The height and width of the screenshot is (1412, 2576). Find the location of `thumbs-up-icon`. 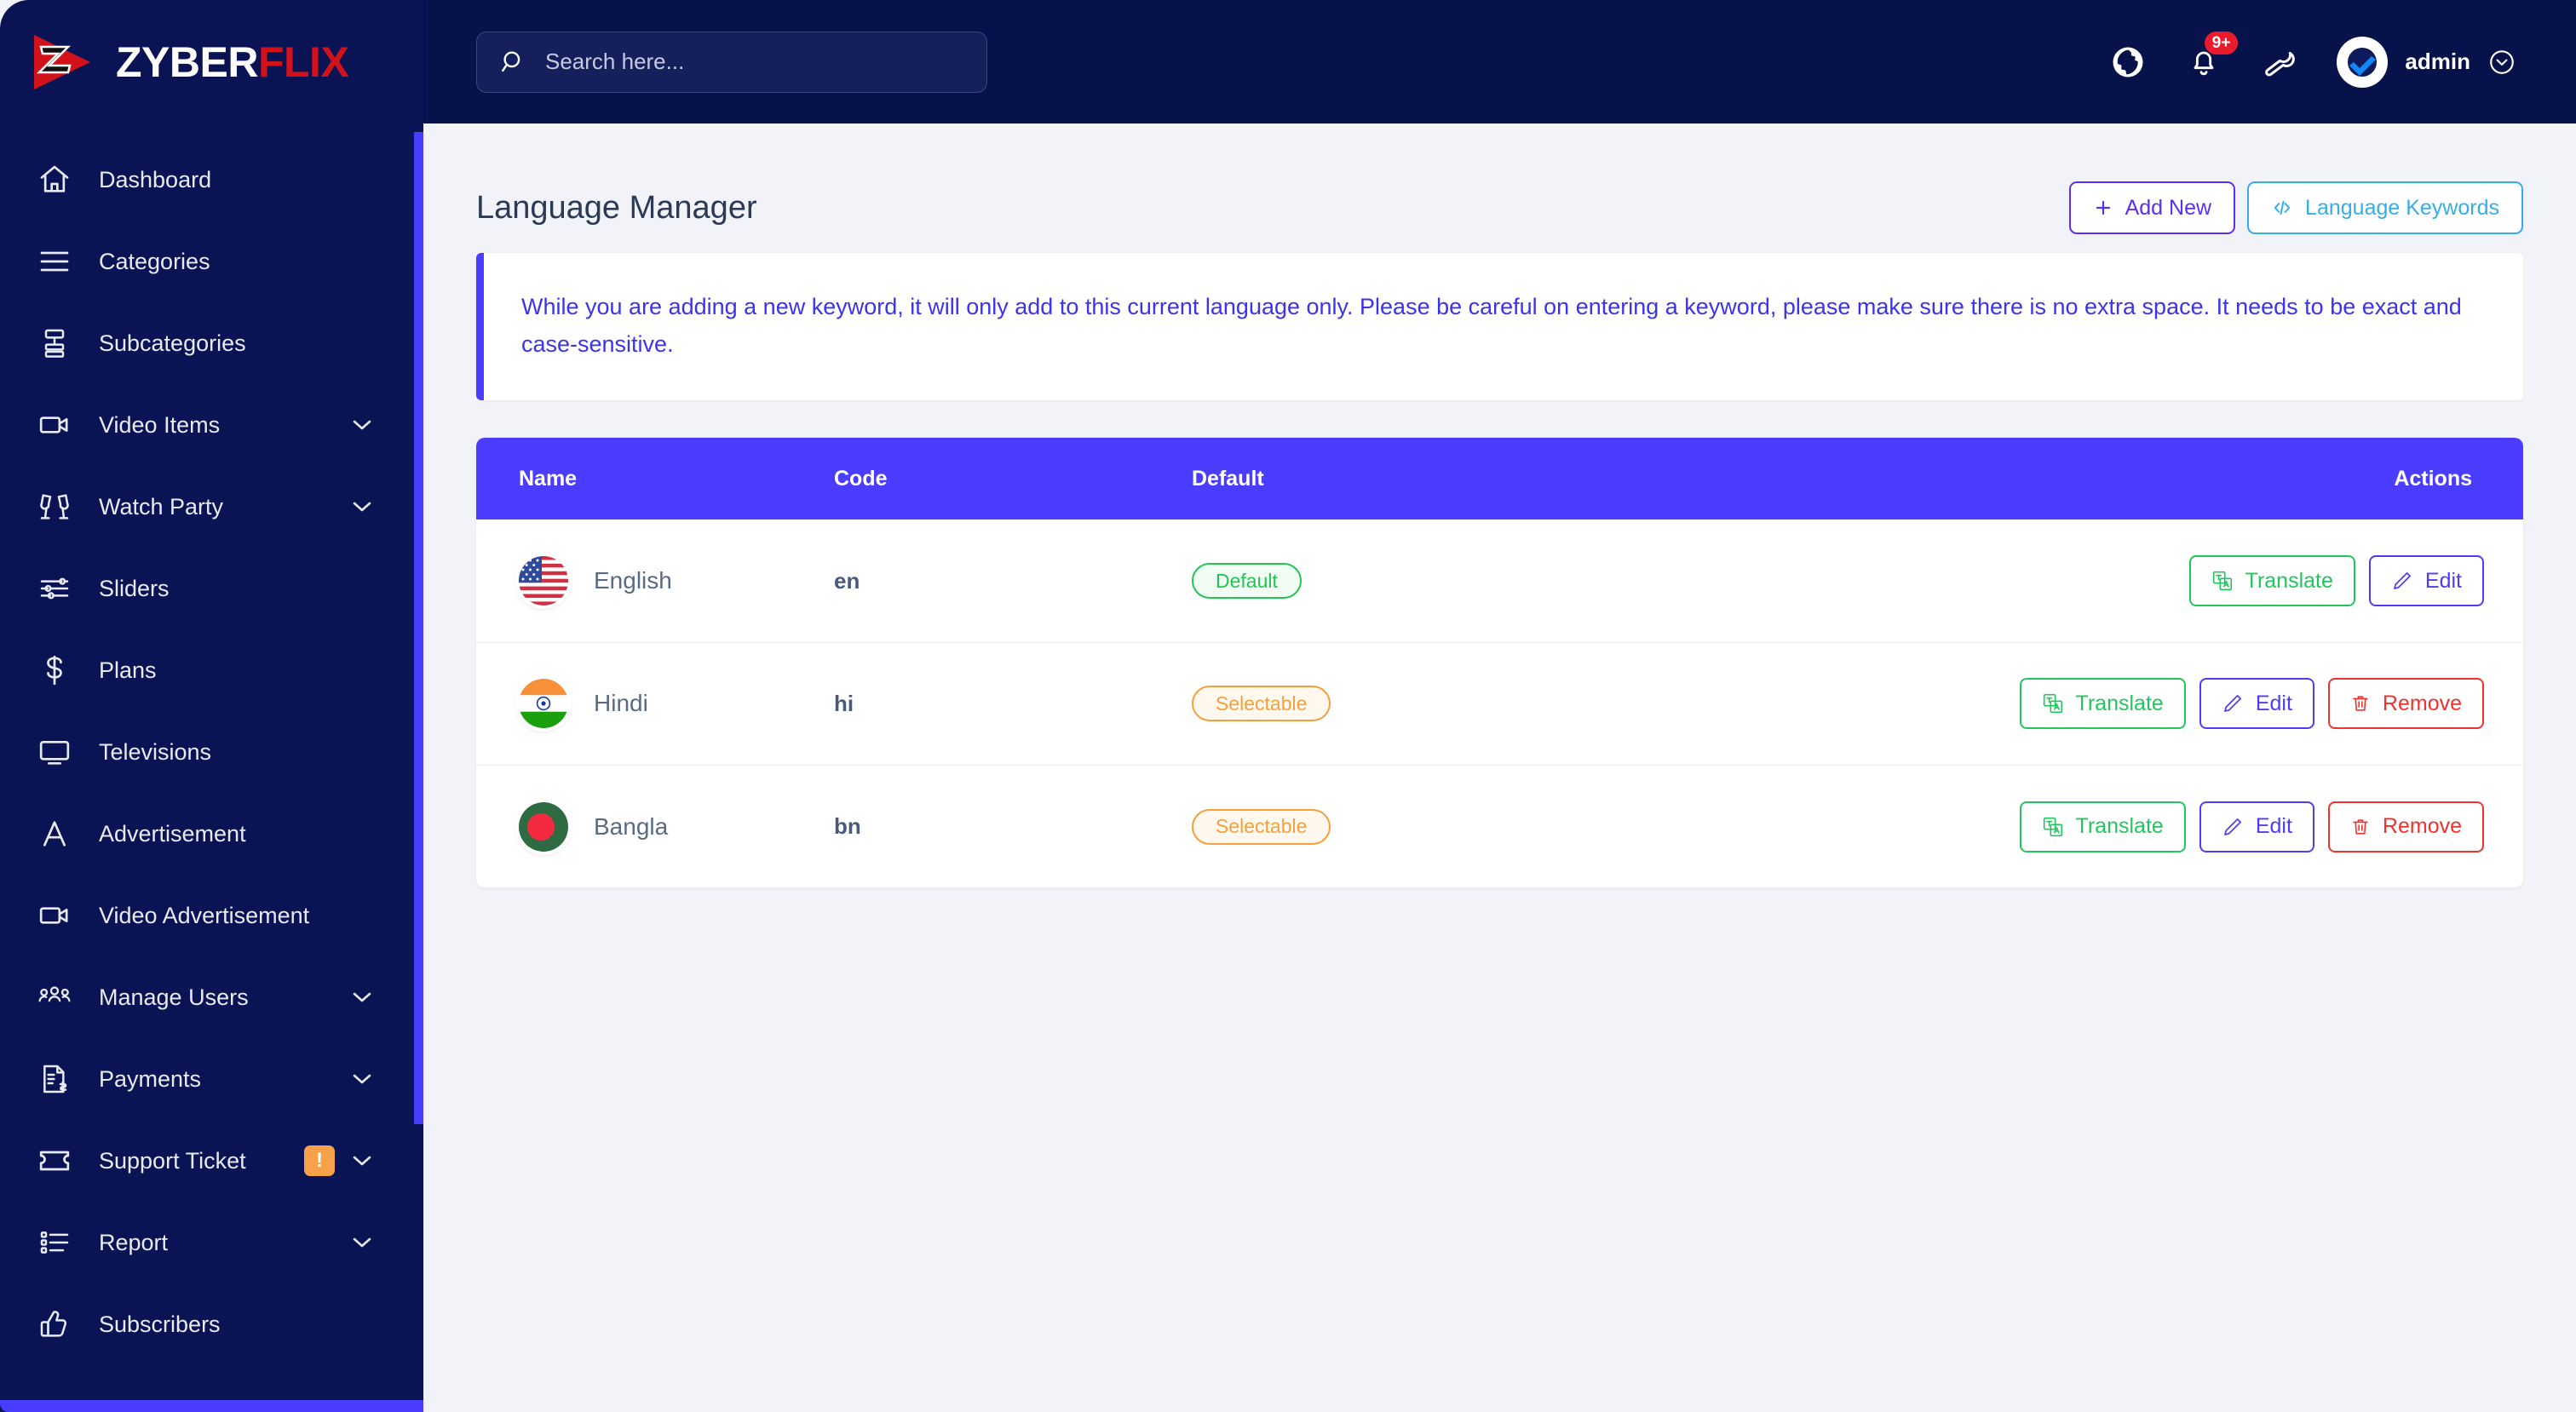

thumbs-up-icon is located at coordinates (57, 1324).